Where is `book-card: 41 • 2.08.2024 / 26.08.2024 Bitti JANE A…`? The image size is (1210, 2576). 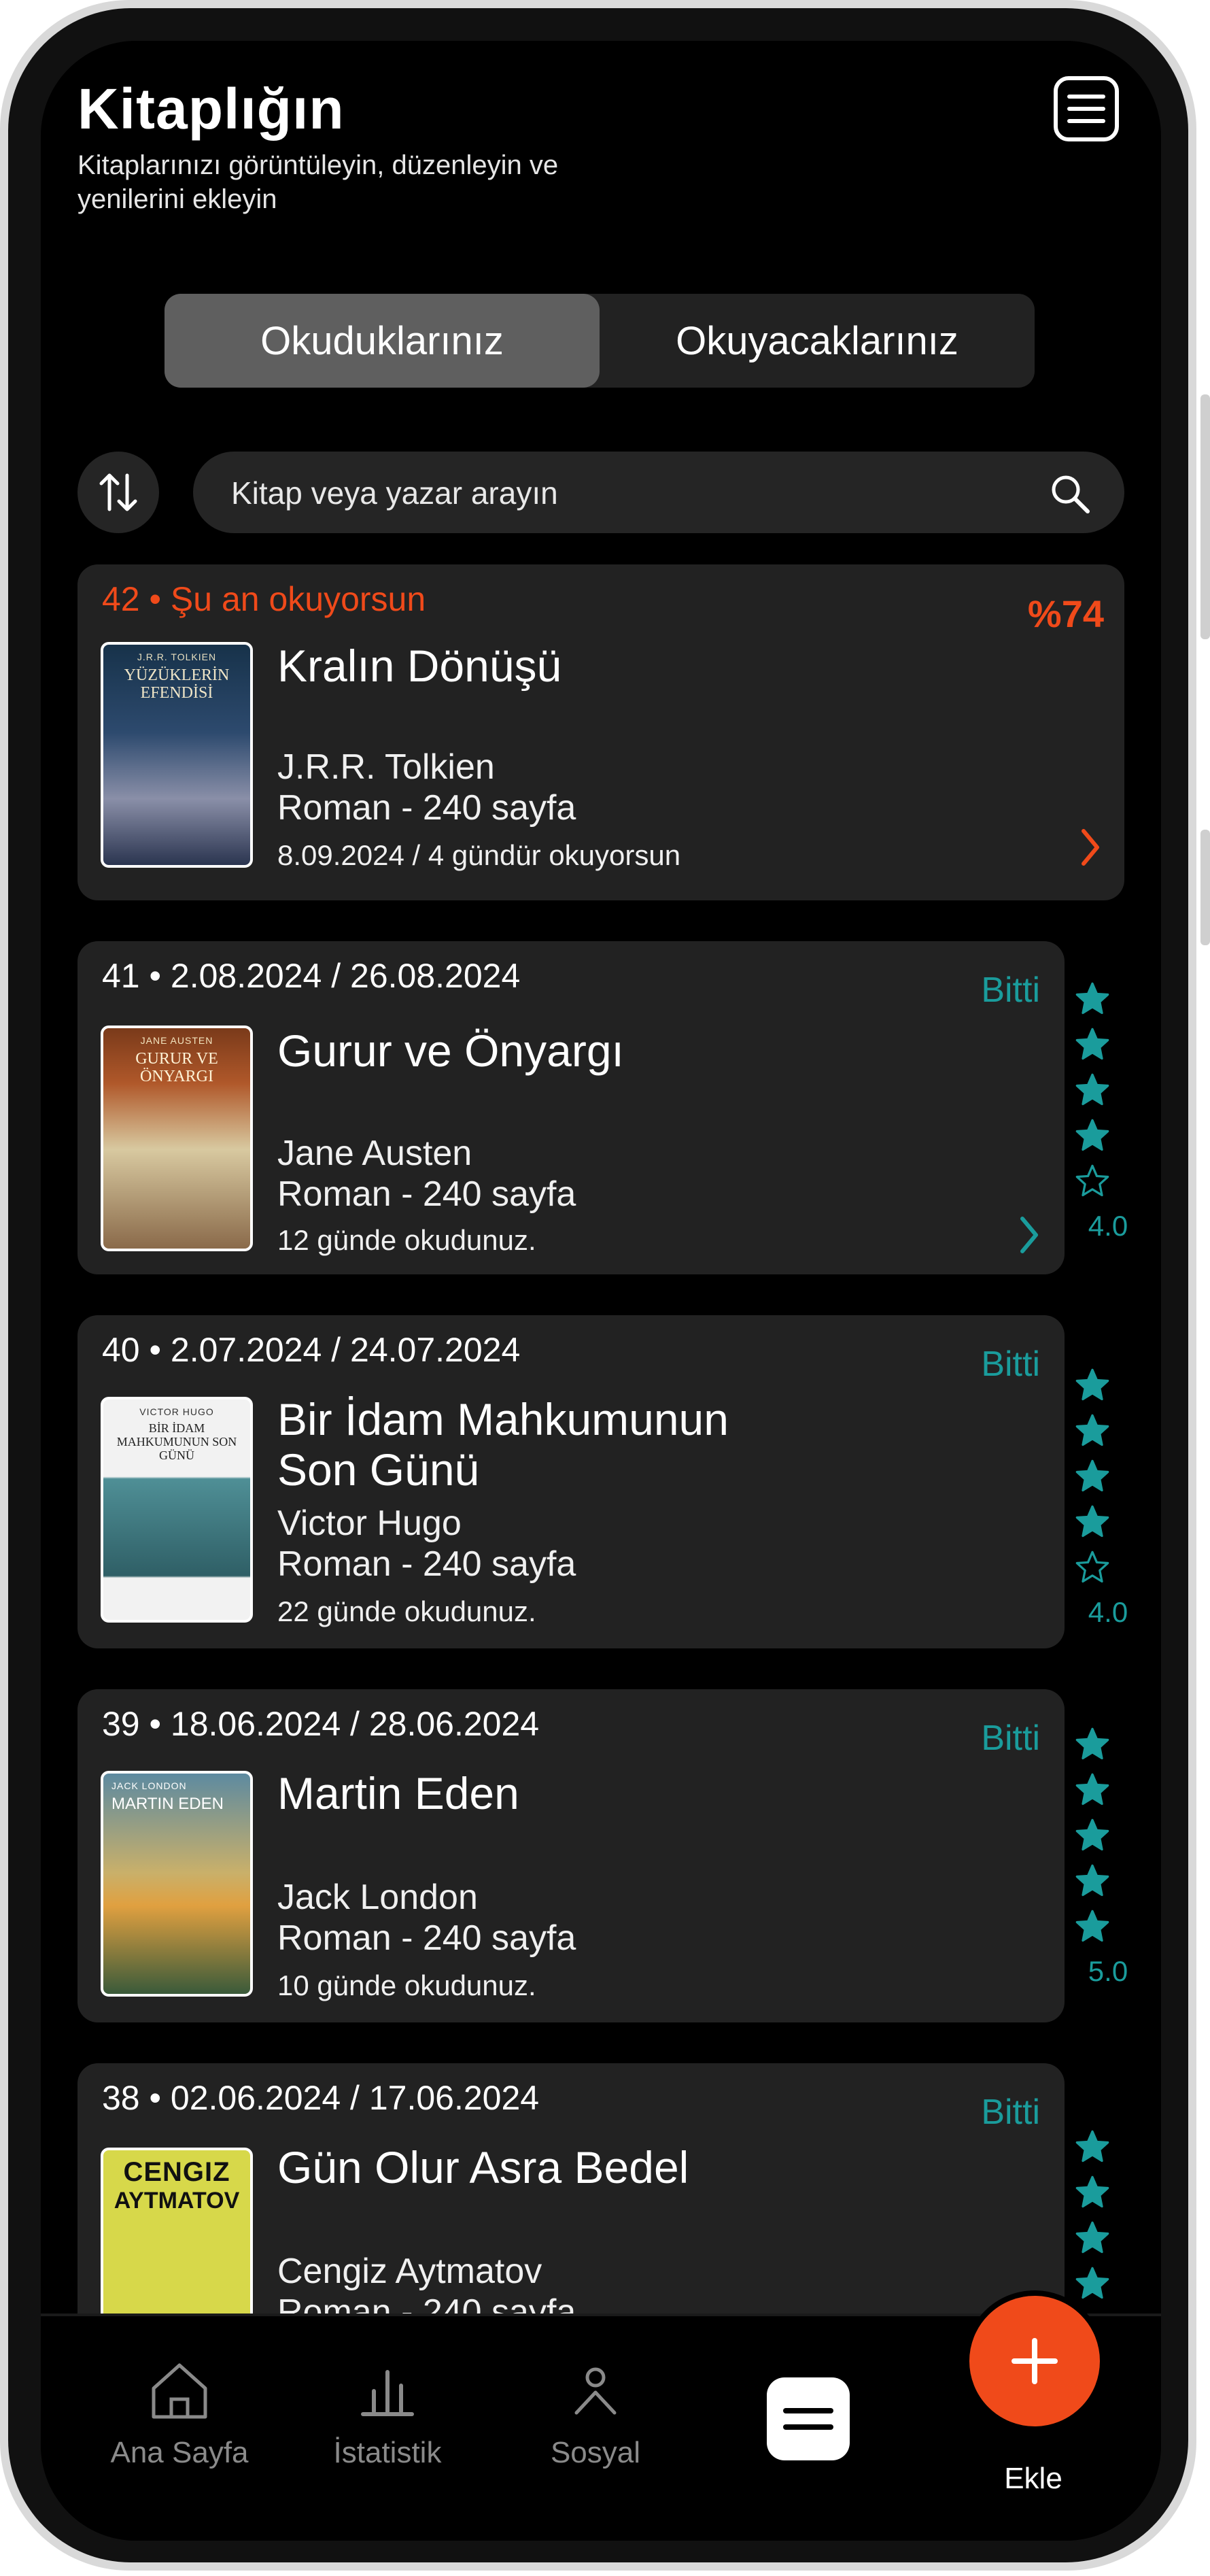 book-card: 41 • 2.08.2024 / 26.08.2024 Bitti JANE A… is located at coordinates (571, 1107).